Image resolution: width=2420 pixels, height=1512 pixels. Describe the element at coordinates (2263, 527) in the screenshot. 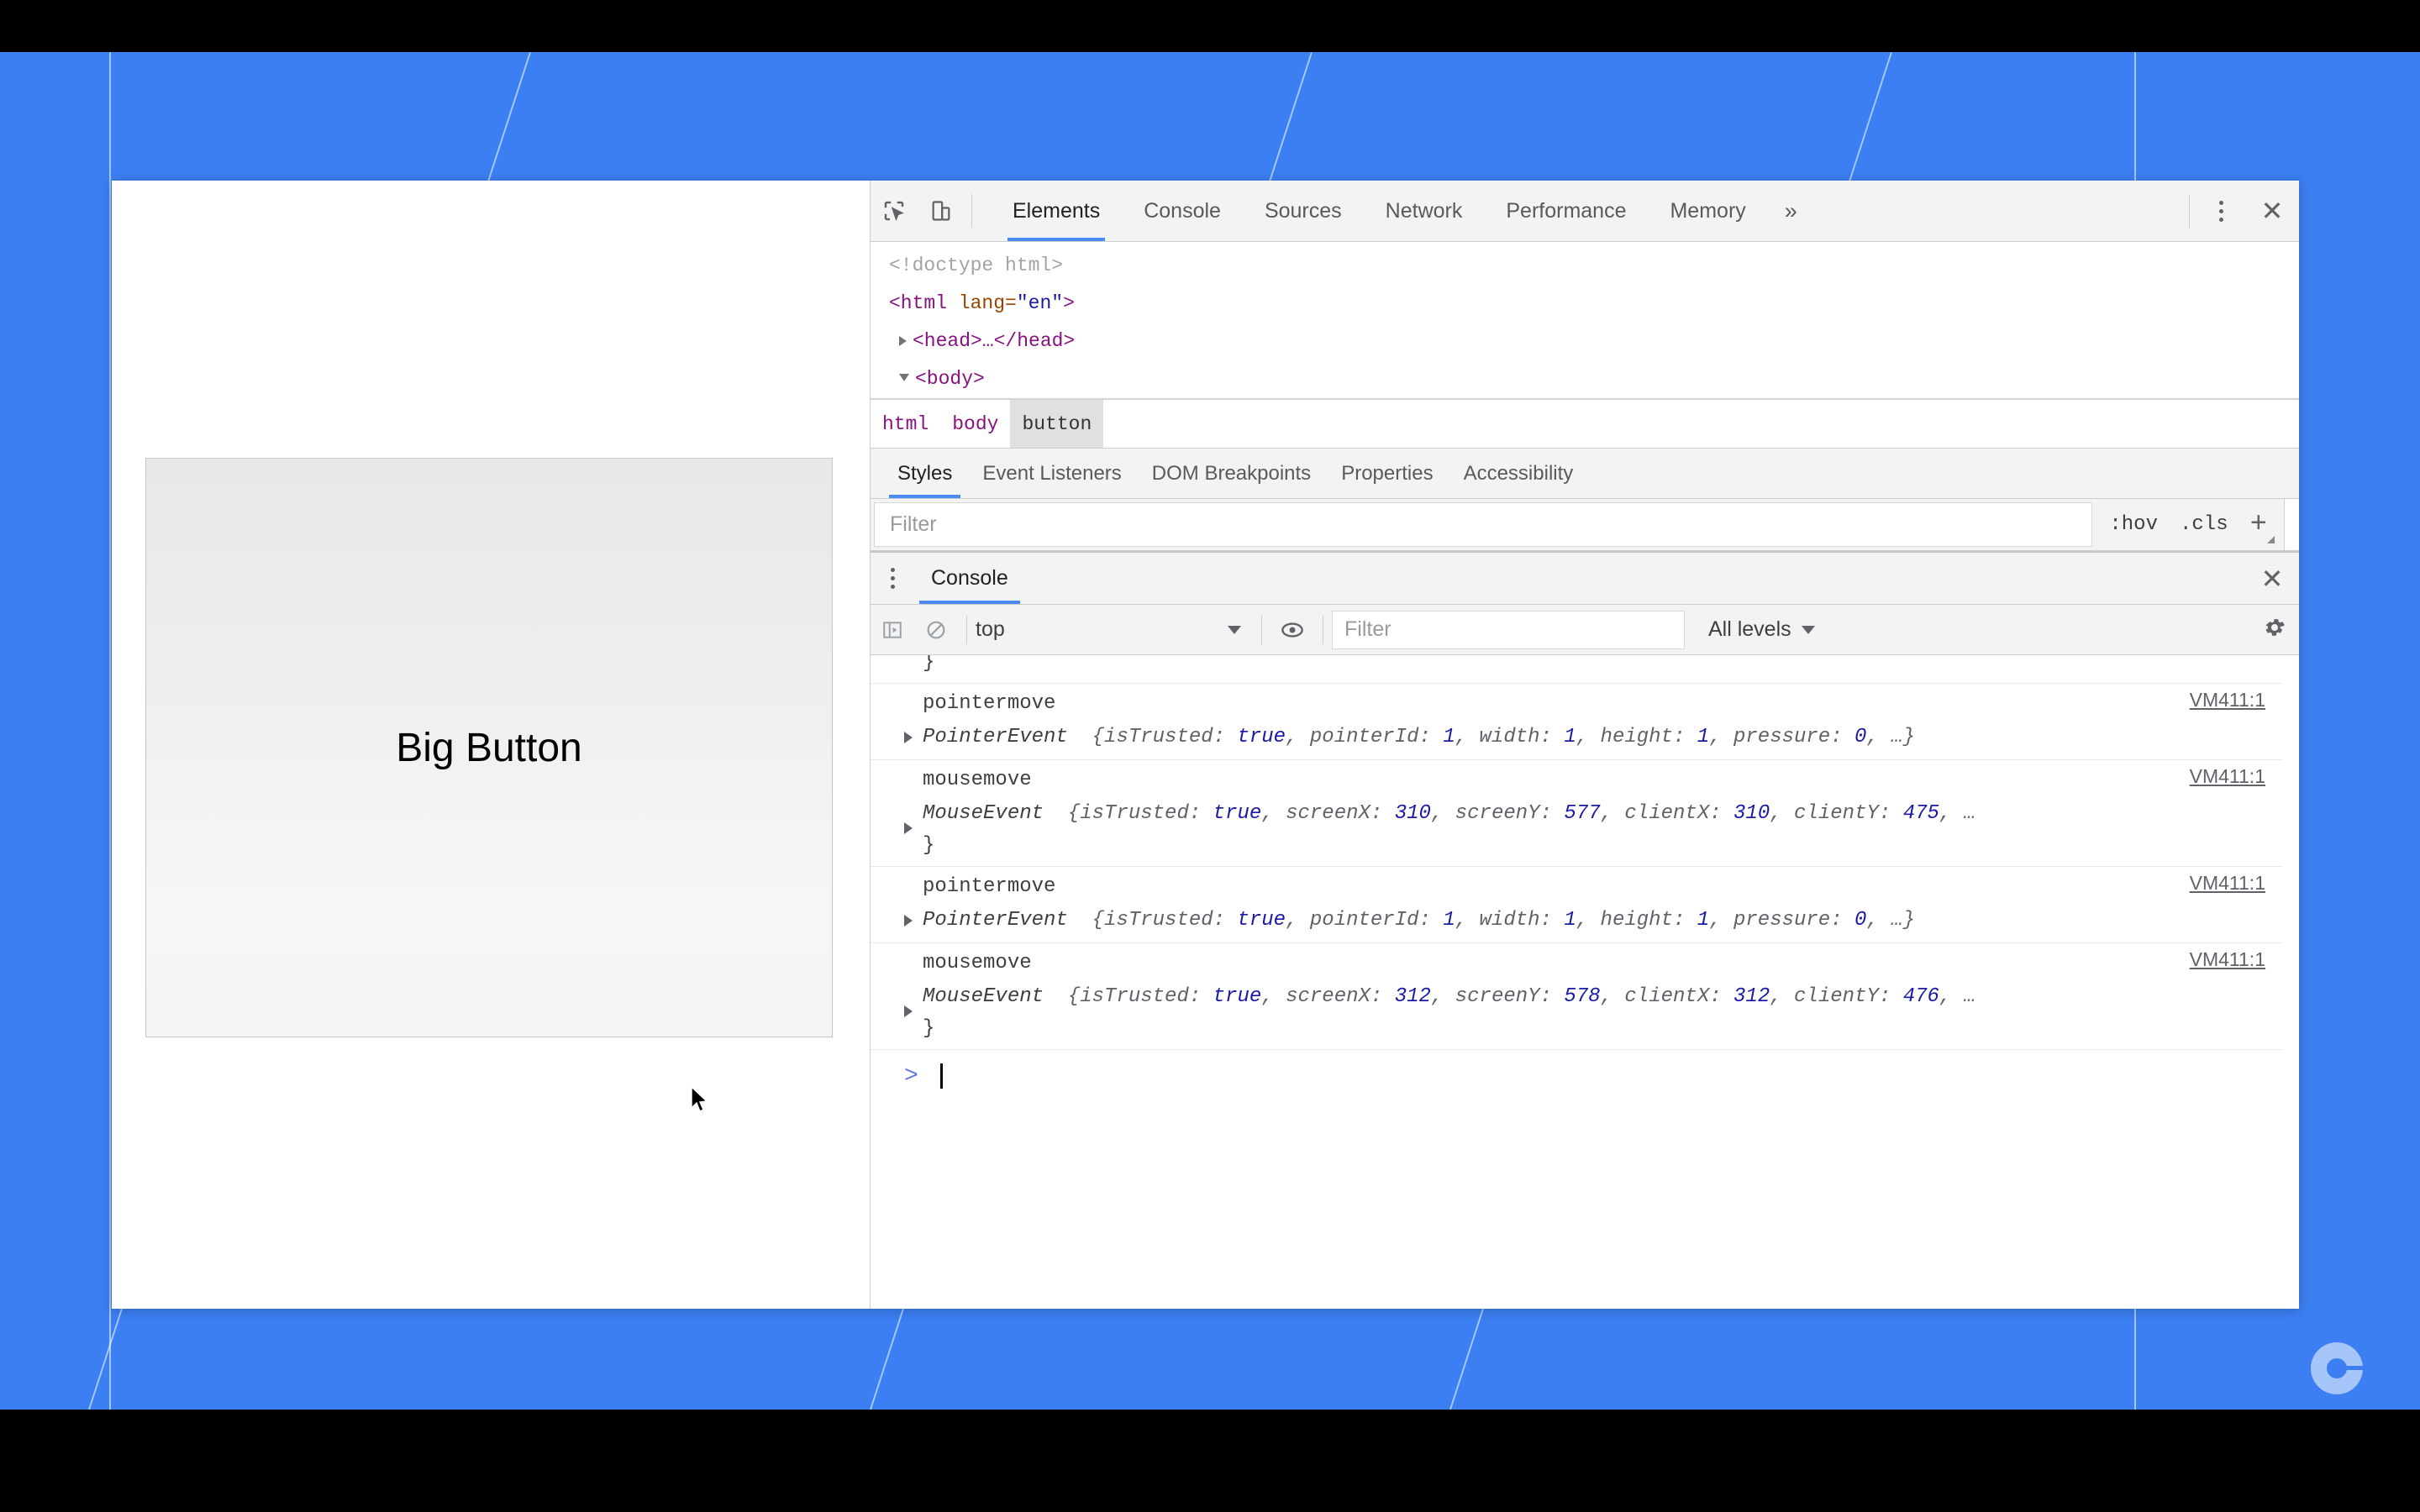

I see `new-style-rule-button: +` at that location.